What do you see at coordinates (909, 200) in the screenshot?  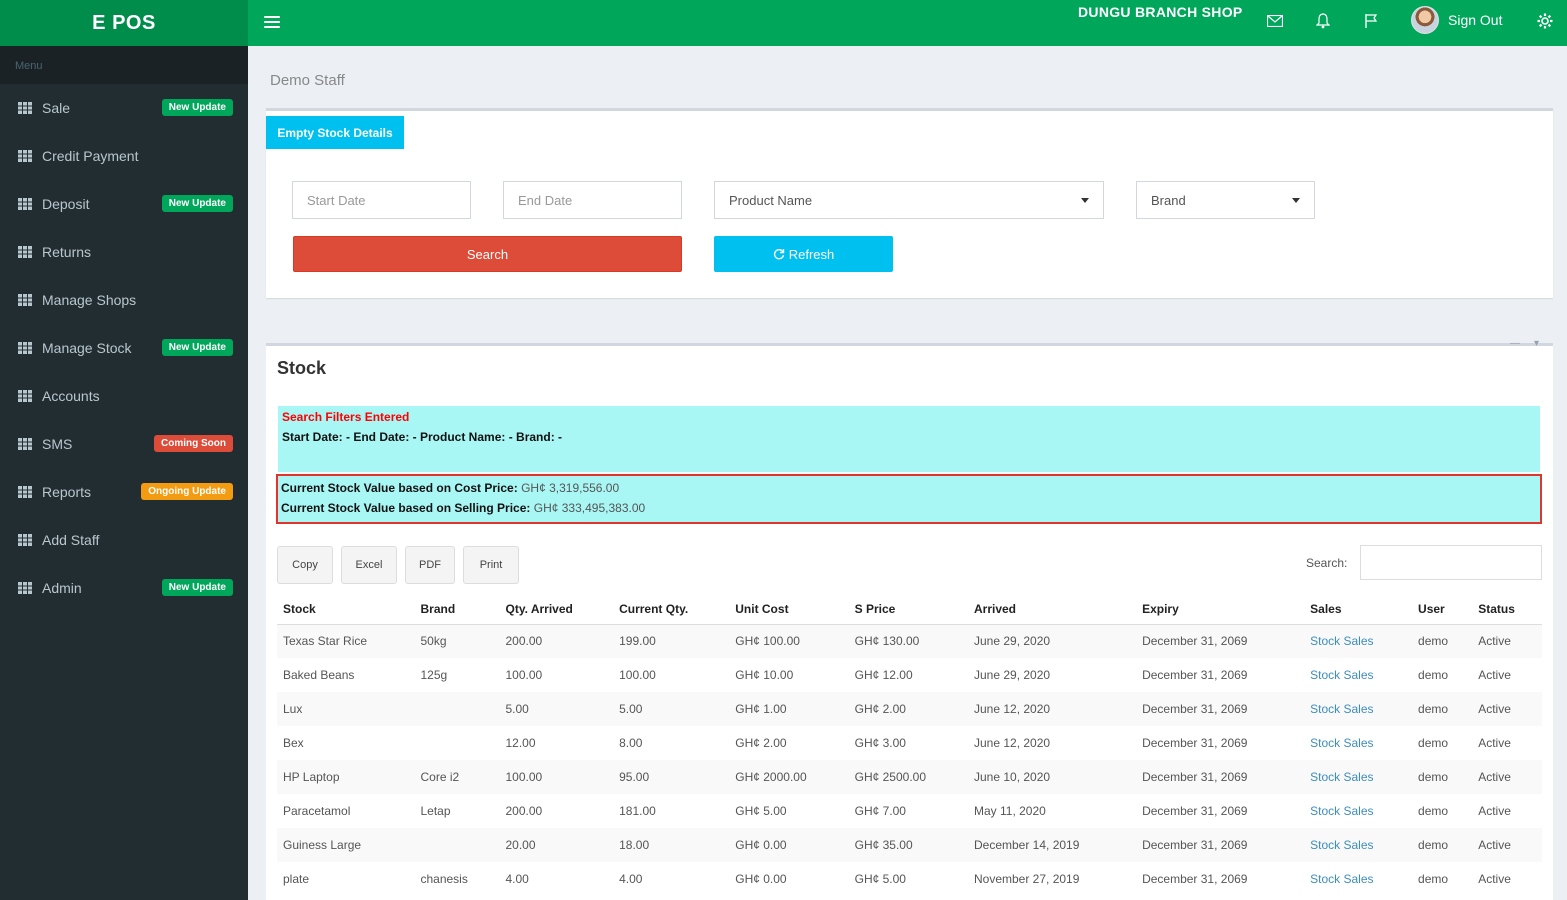 I see `product-name-select: Product Name` at bounding box center [909, 200].